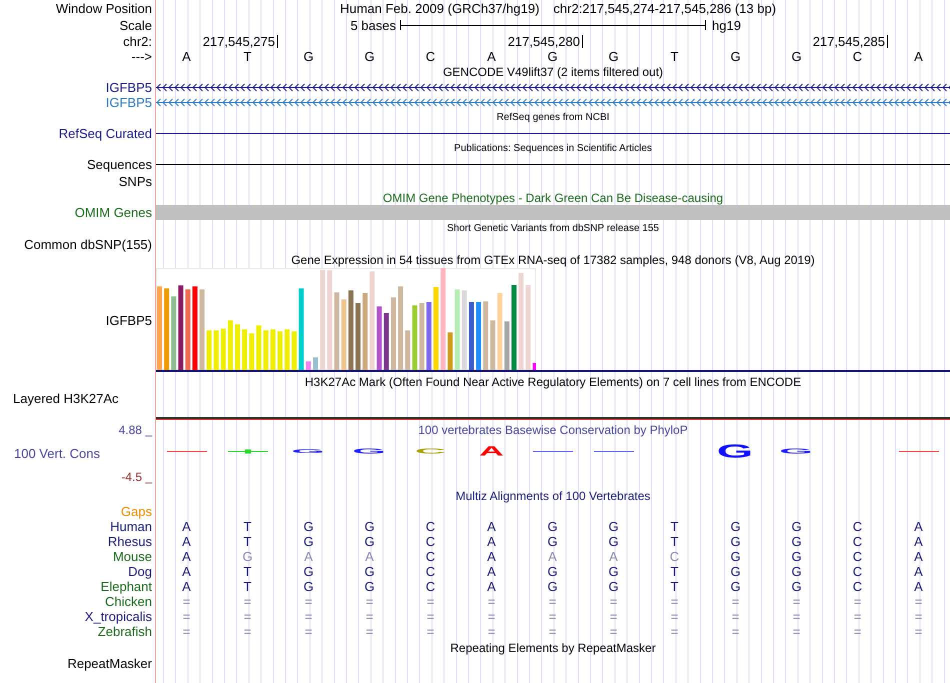 The image size is (950, 683). I want to click on signal-line, so click(553, 418).